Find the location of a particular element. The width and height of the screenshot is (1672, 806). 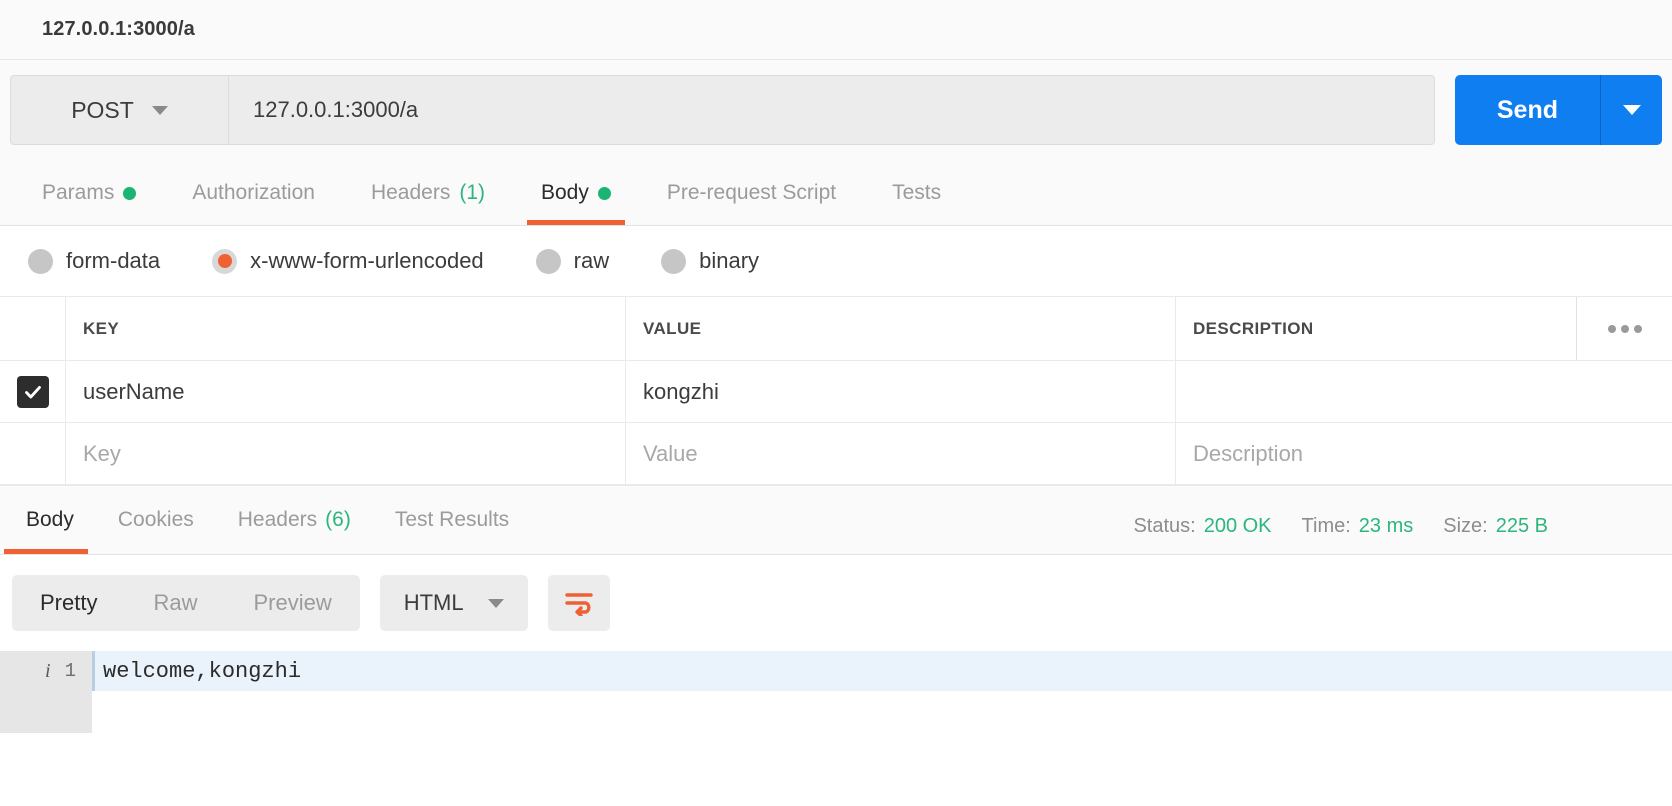

view-mode-preview: Preview is located at coordinates (292, 603).